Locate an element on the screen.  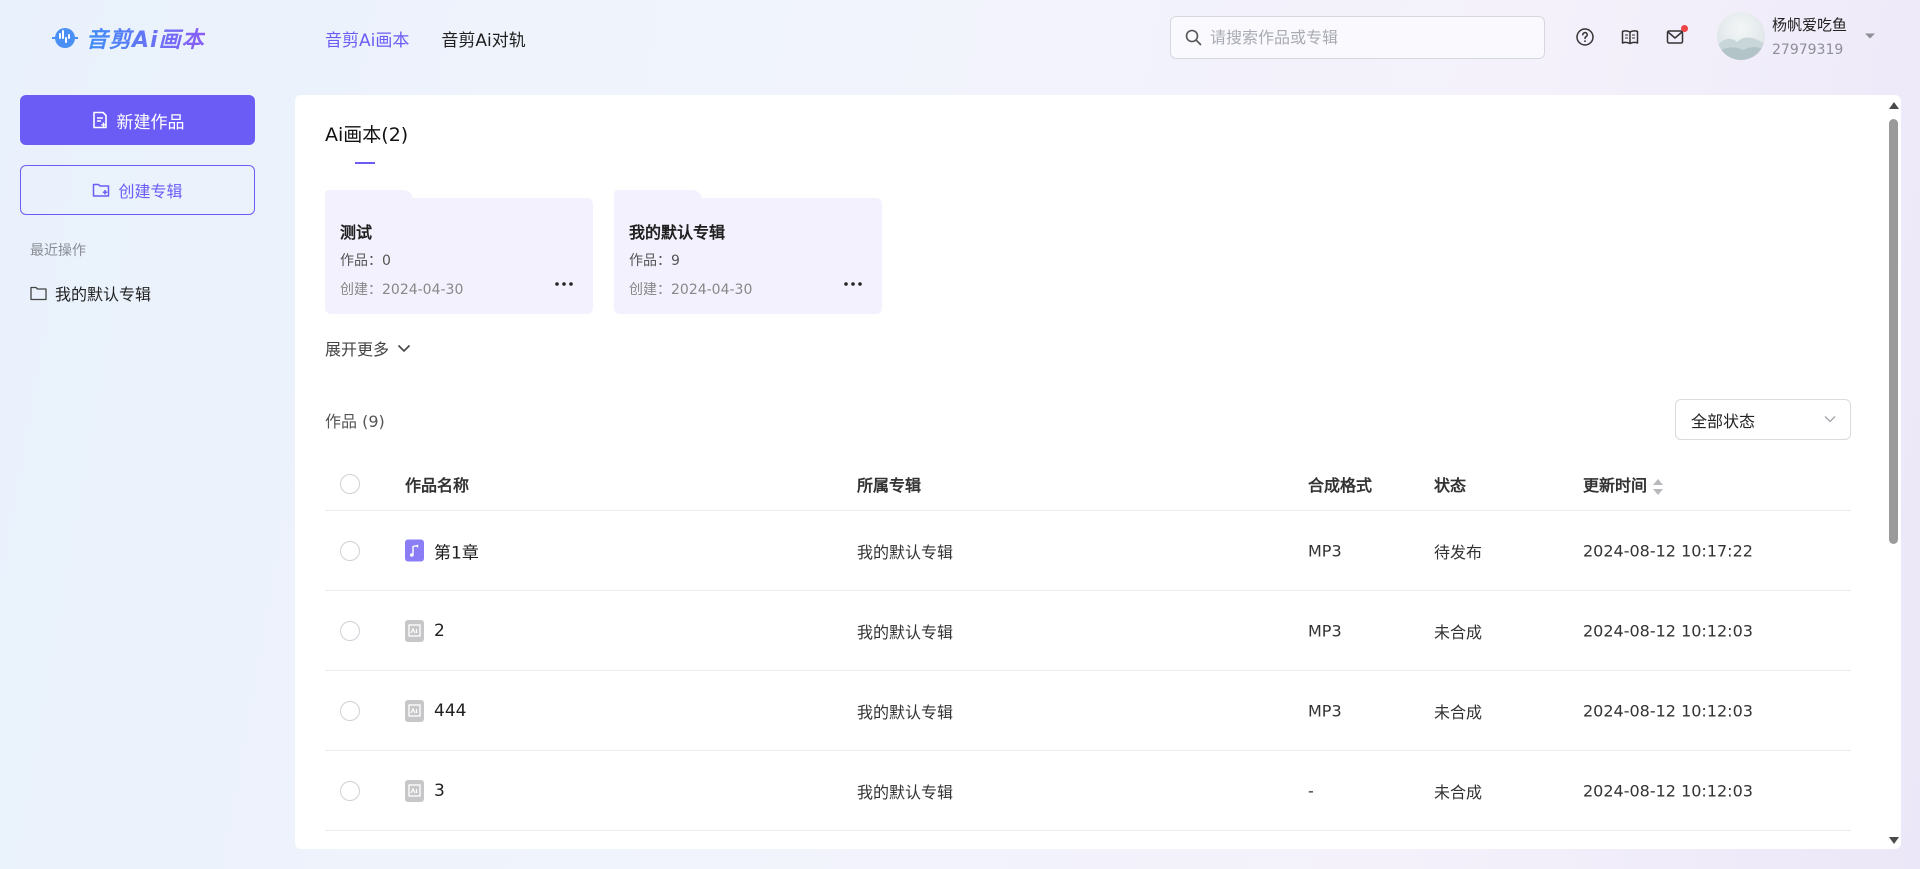
work-name: 444 is located at coordinates (450, 710).